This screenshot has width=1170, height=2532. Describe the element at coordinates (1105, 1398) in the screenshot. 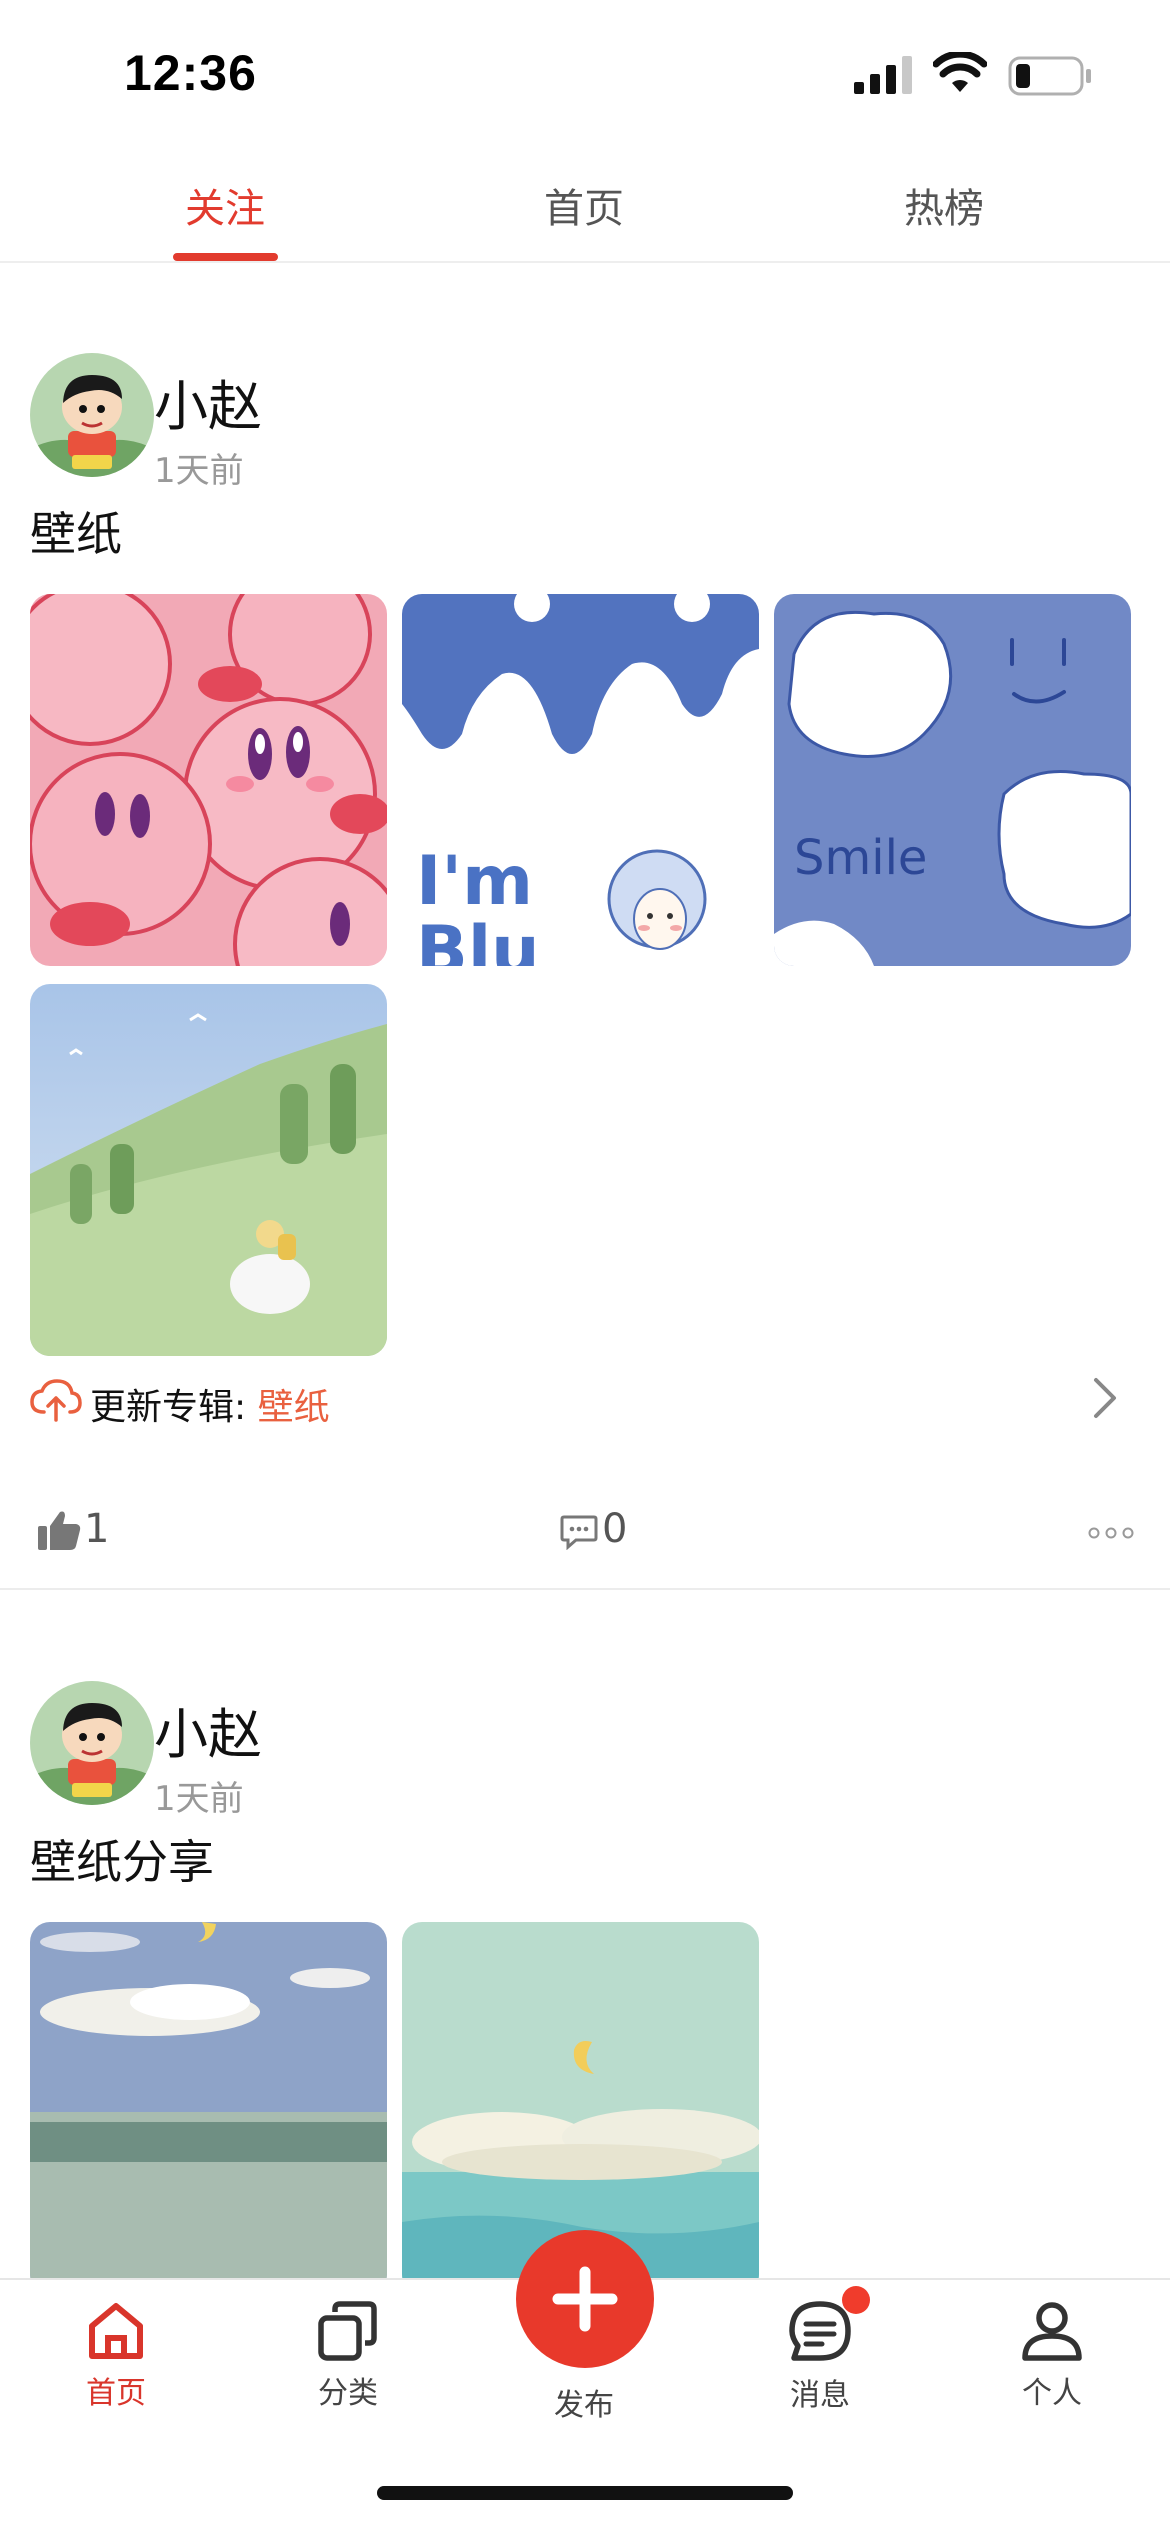

I see `chevron-right-icon` at that location.